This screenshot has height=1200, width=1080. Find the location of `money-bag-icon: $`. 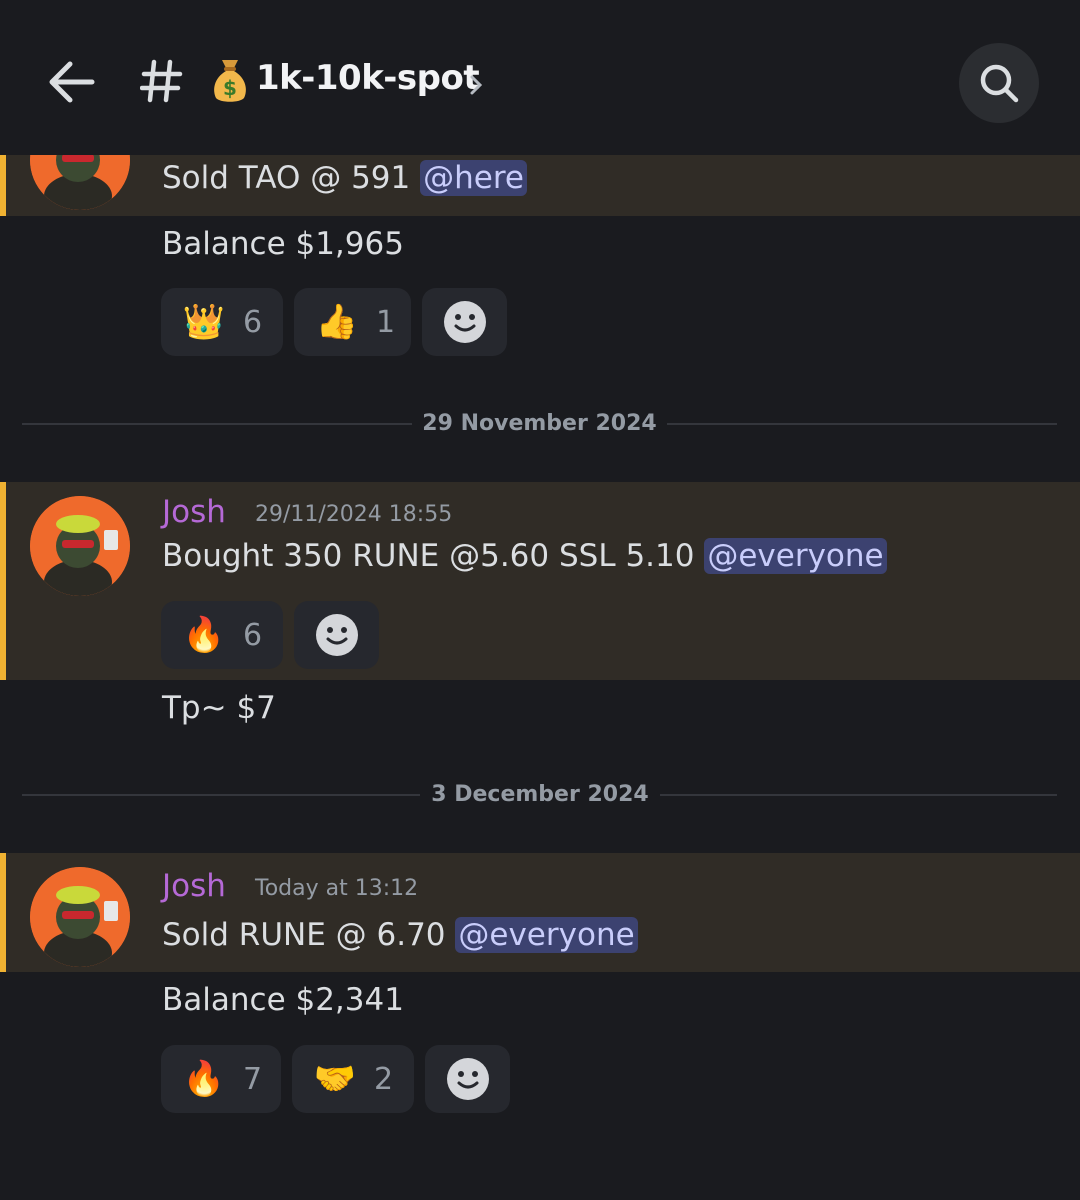

money-bag-icon: $ is located at coordinates (230, 81).